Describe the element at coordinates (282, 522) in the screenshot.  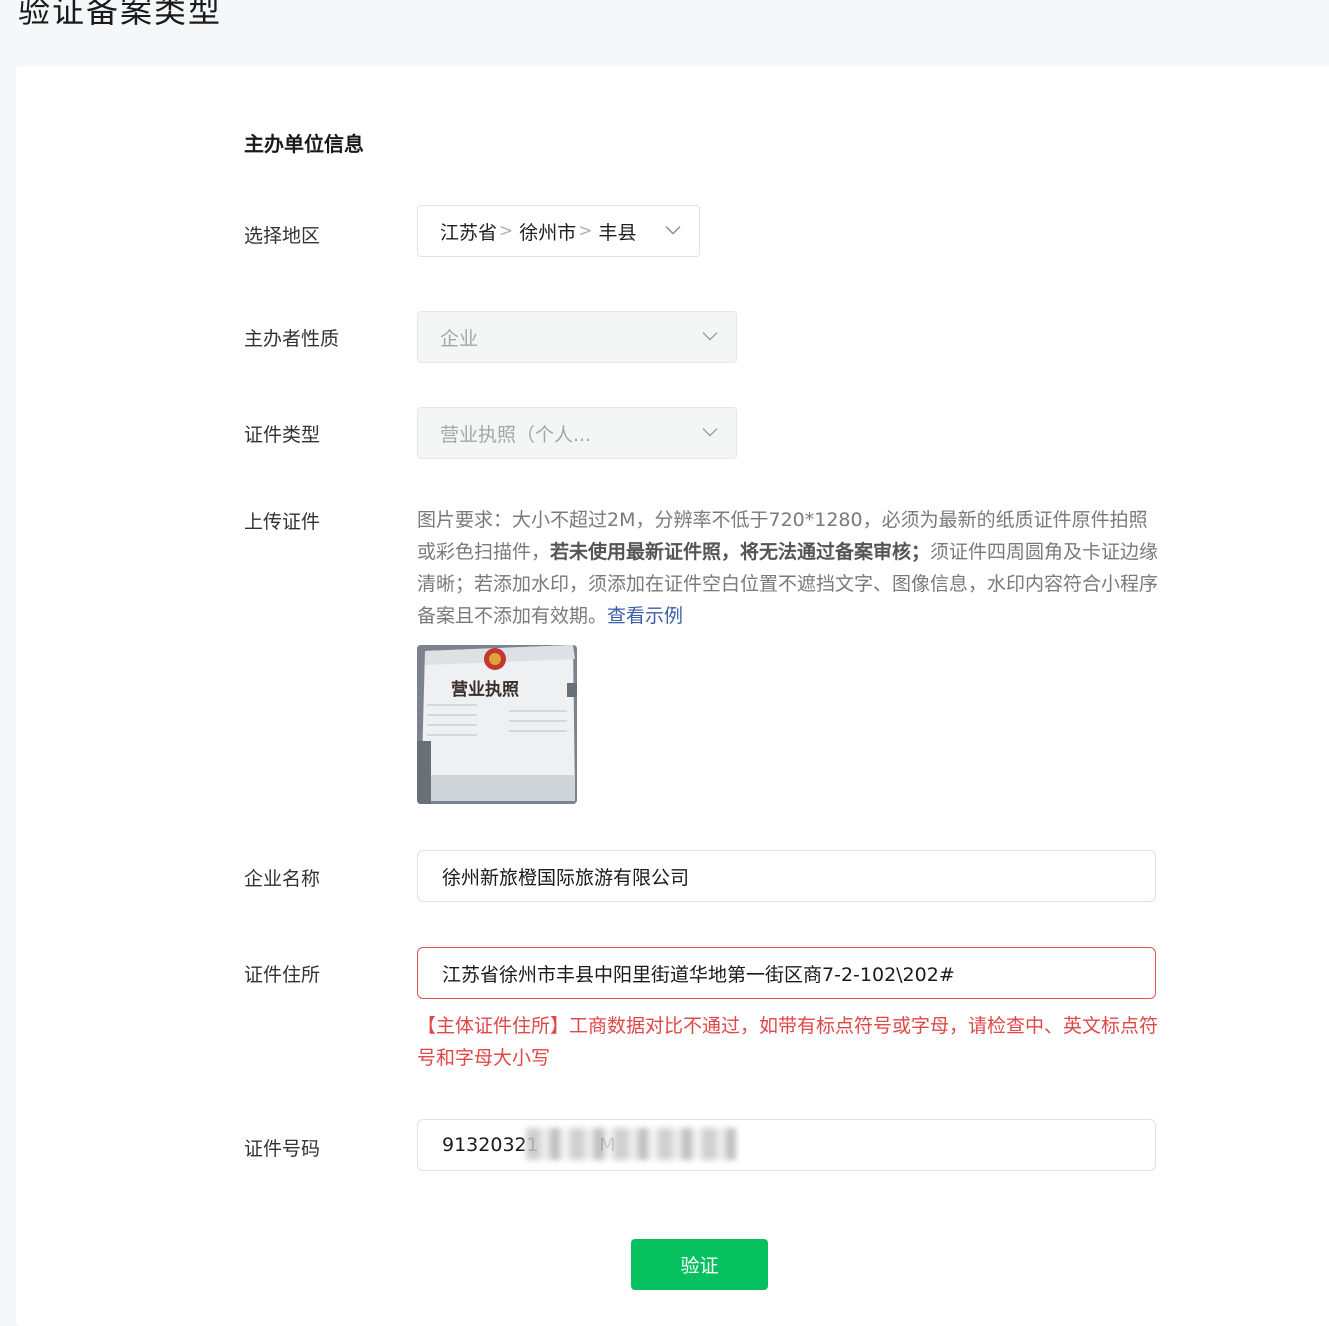
I see `upload-label: 上传证件` at that location.